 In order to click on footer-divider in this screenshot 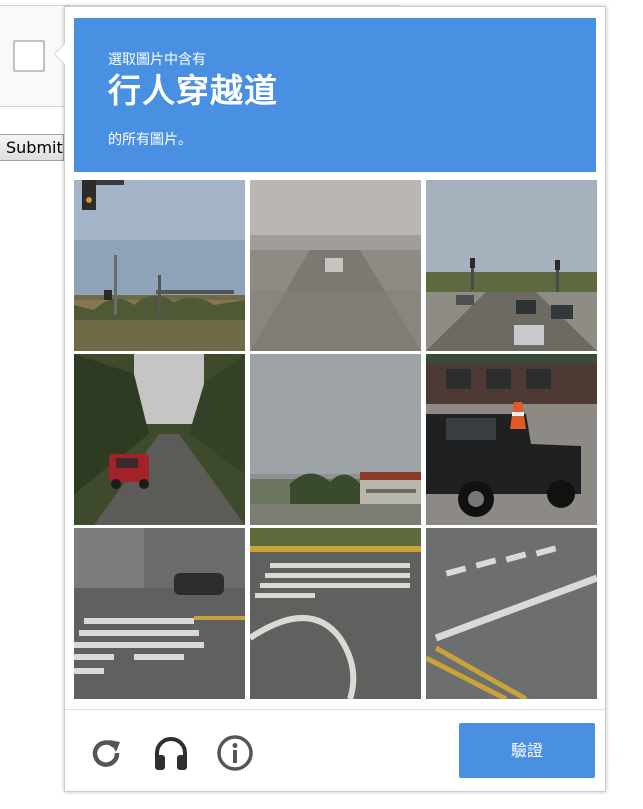, I will do `click(335, 709)`.